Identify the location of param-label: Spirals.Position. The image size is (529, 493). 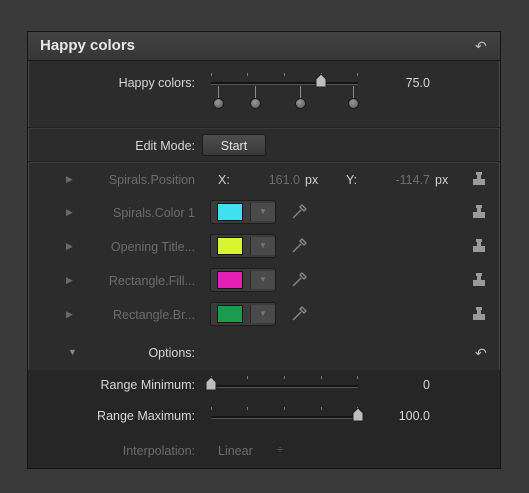
(151, 180).